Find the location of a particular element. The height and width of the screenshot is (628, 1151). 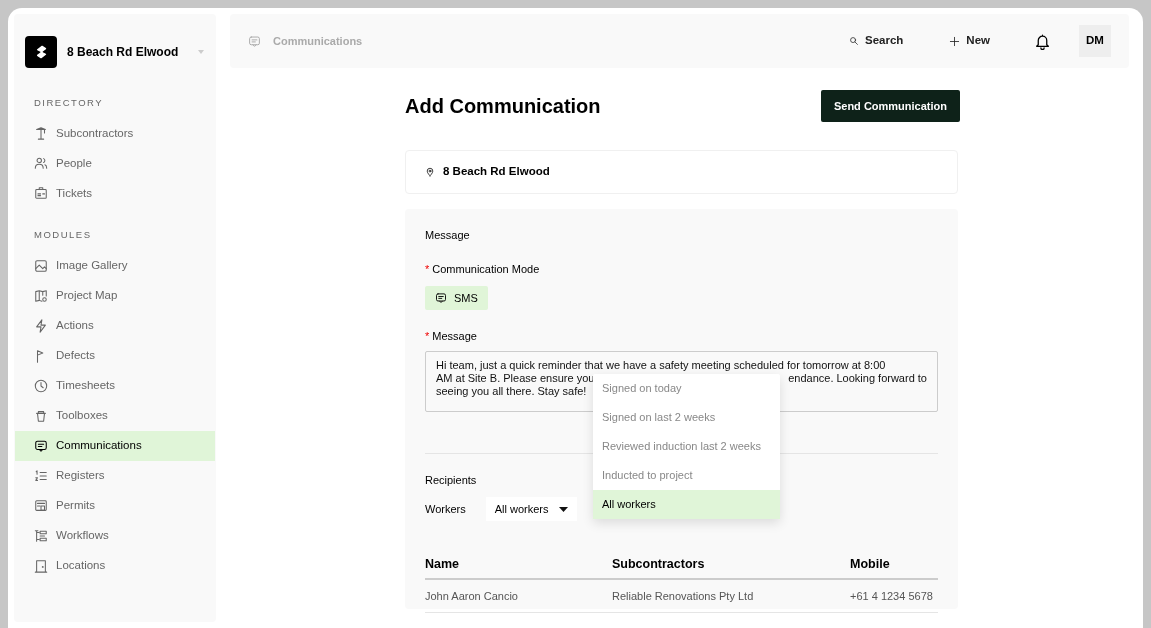

sidebar-item: Locations is located at coordinates (115, 565).